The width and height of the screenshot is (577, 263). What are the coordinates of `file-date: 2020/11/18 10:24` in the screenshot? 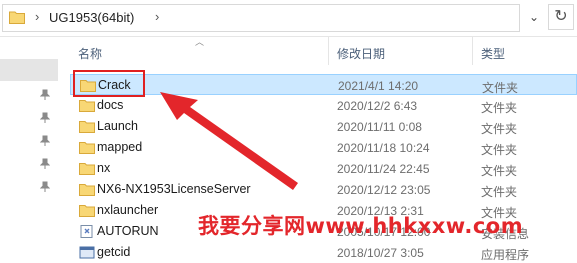 It's located at (383, 148).